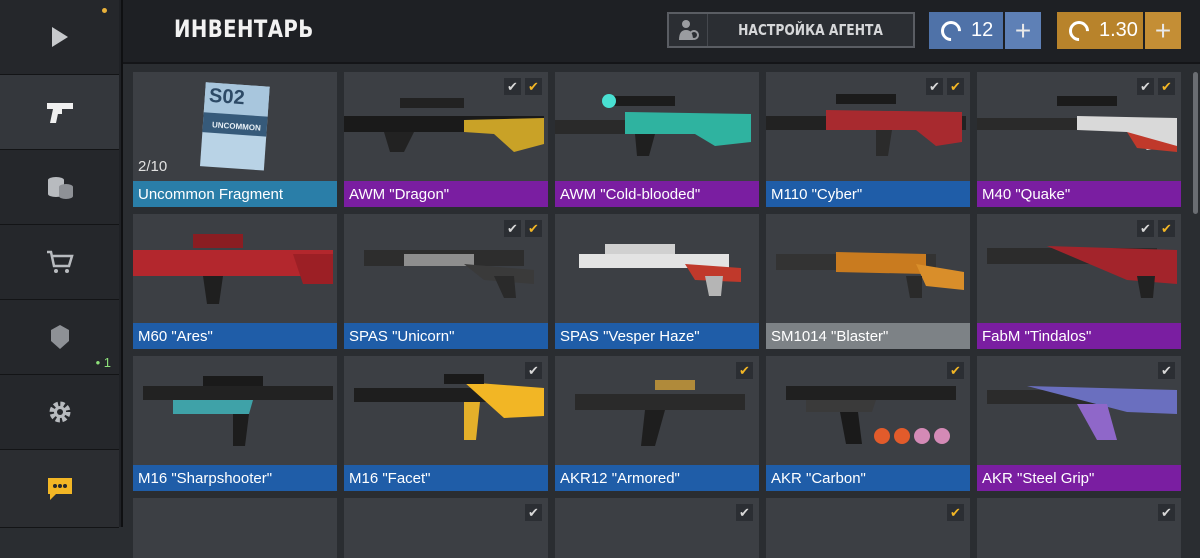 The height and width of the screenshot is (558, 1200). Describe the element at coordinates (446, 194) in the screenshot. I see `item-name: AWM "Dragon"` at that location.